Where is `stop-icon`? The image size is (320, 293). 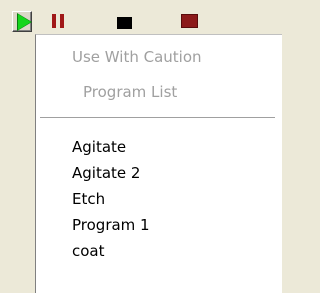
stop-icon is located at coordinates (124, 23).